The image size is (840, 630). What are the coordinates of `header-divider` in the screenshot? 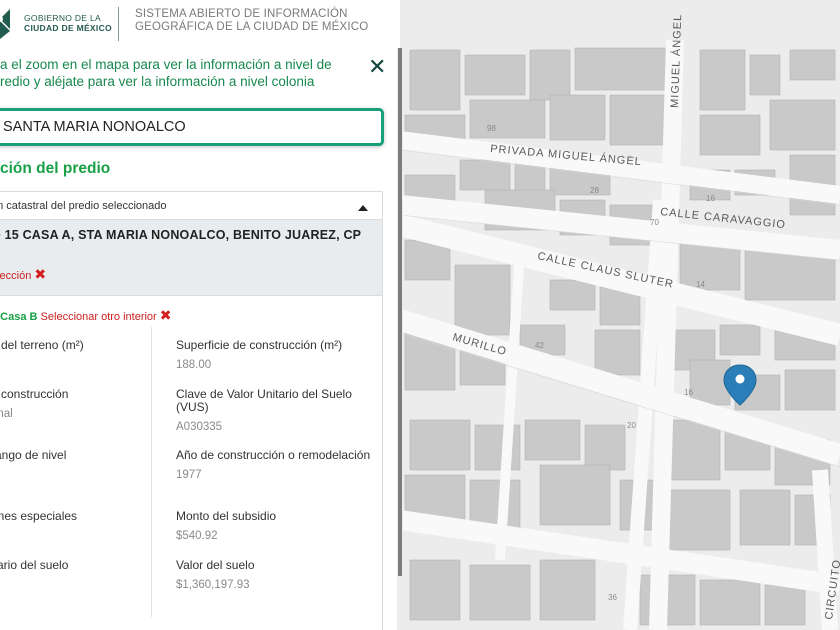 It's located at (118, 24).